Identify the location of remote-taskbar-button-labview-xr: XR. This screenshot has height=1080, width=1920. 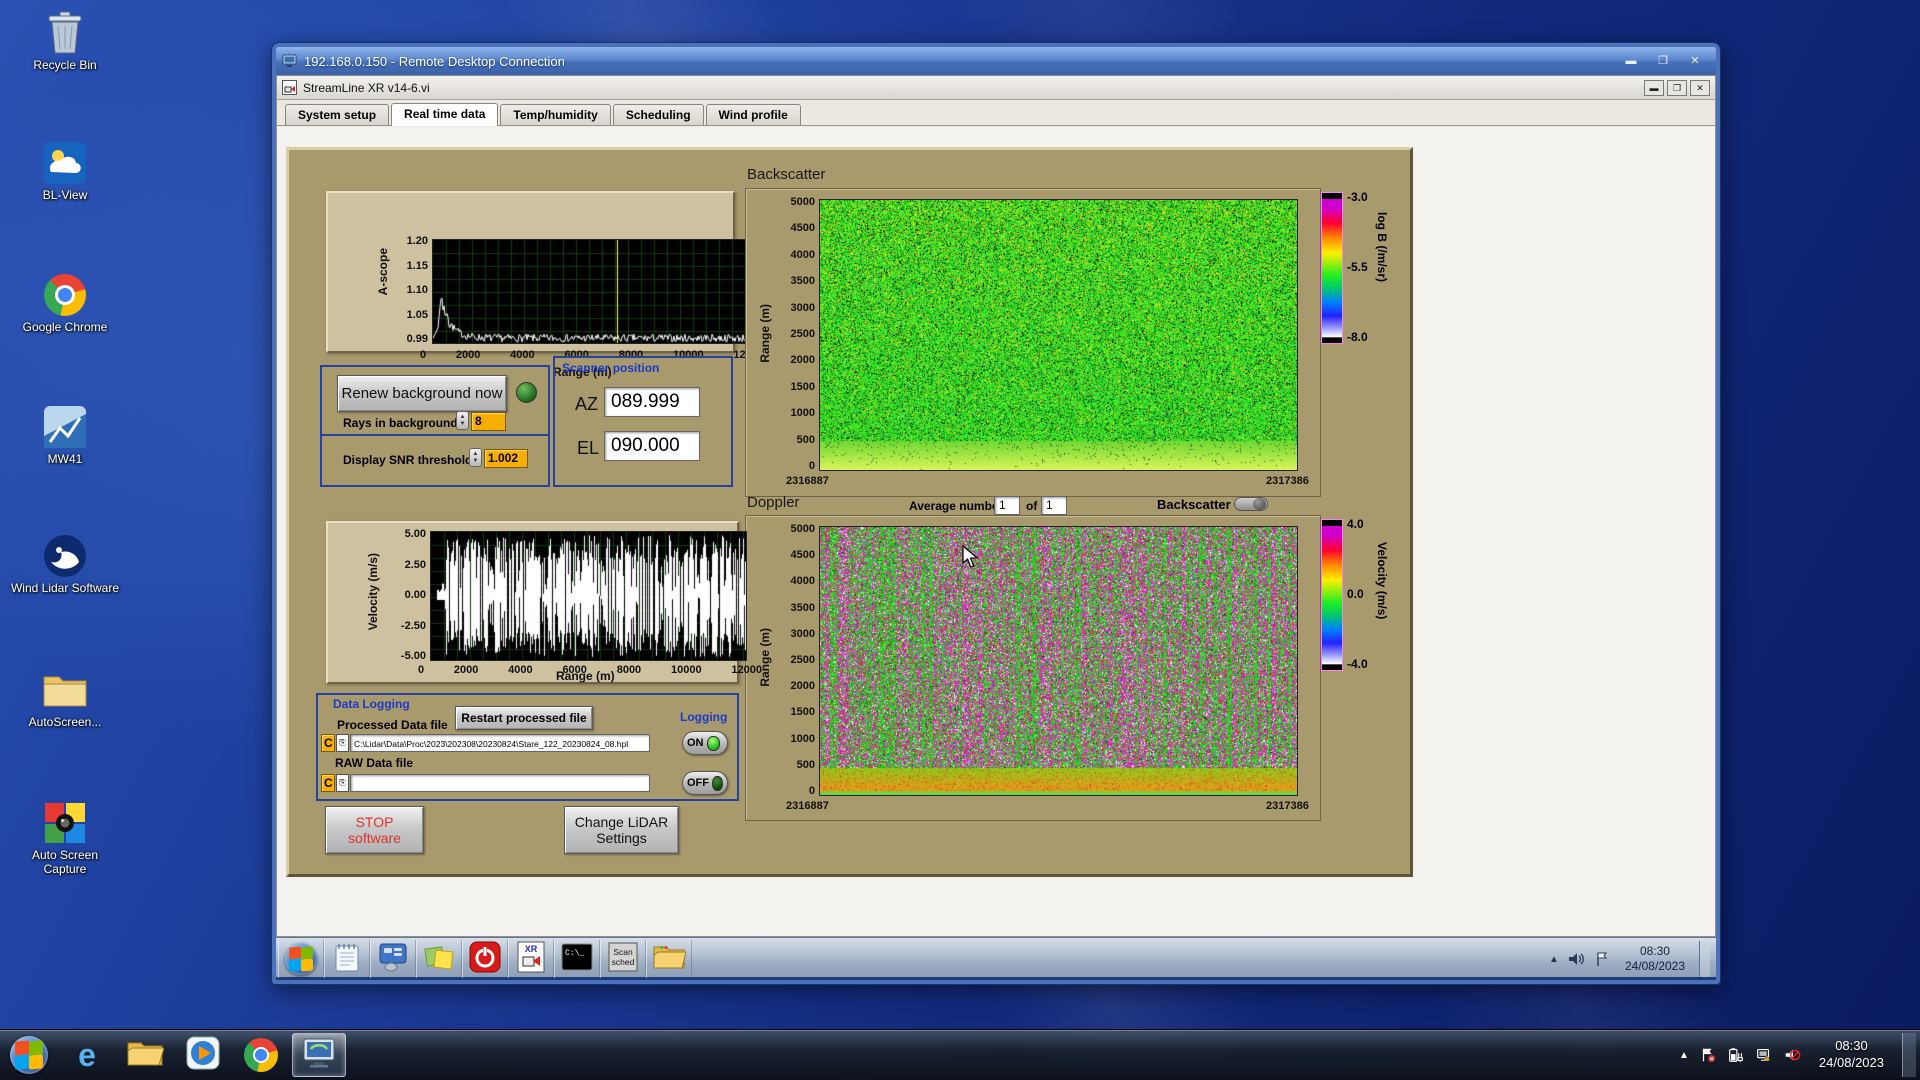
(531, 959).